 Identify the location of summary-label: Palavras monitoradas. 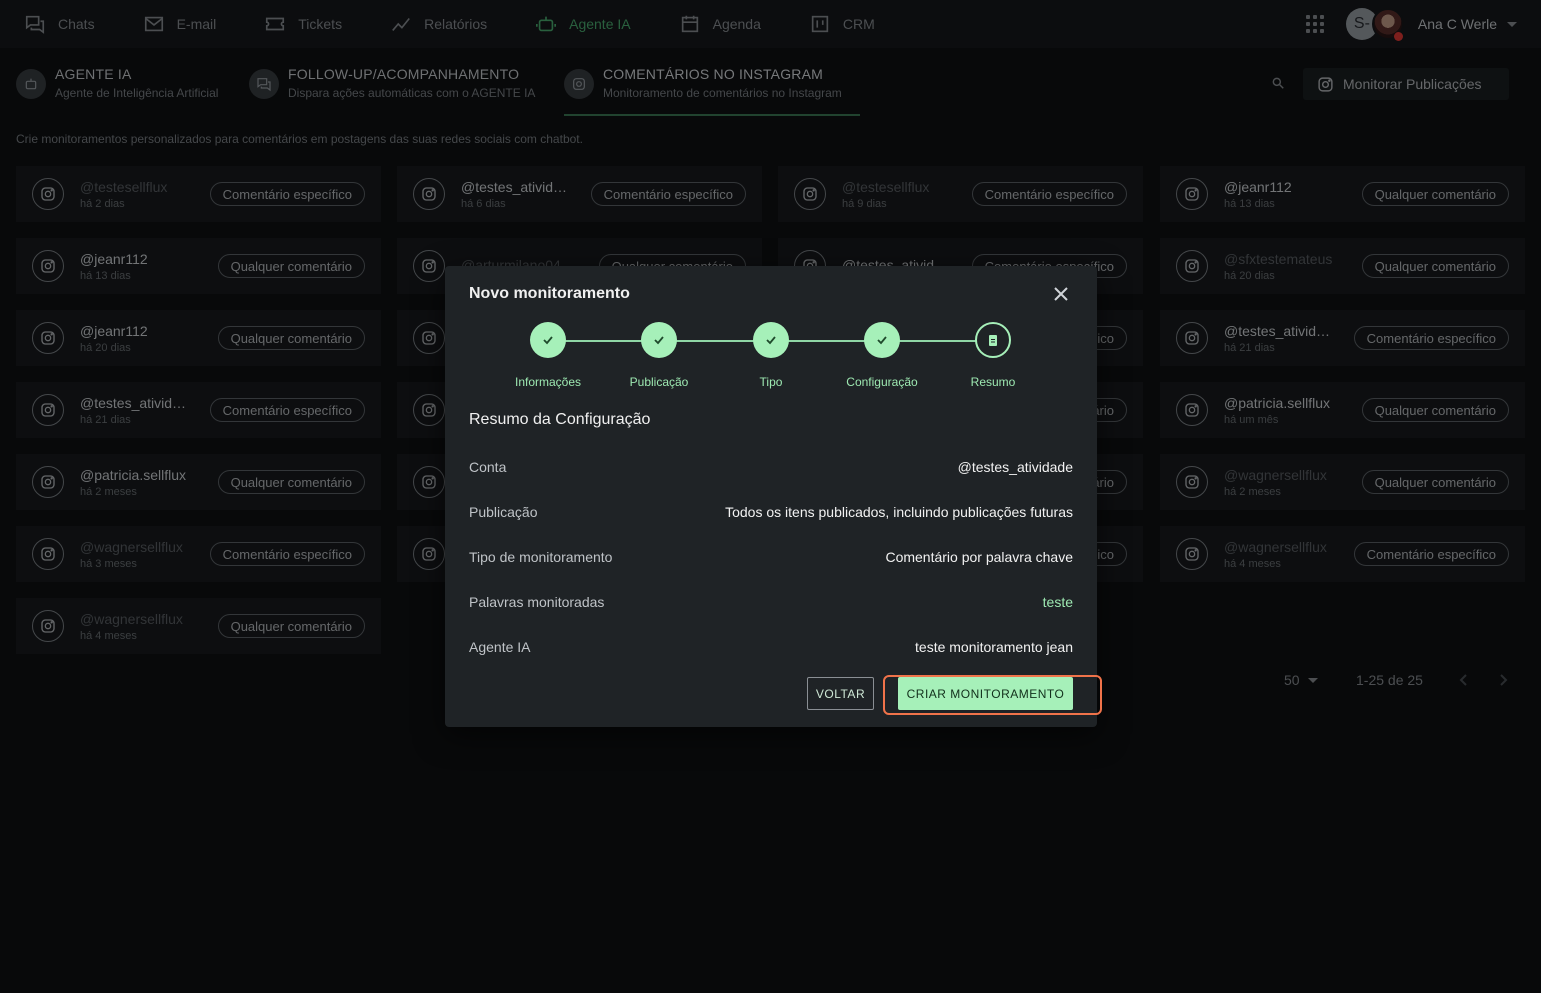
(537, 602).